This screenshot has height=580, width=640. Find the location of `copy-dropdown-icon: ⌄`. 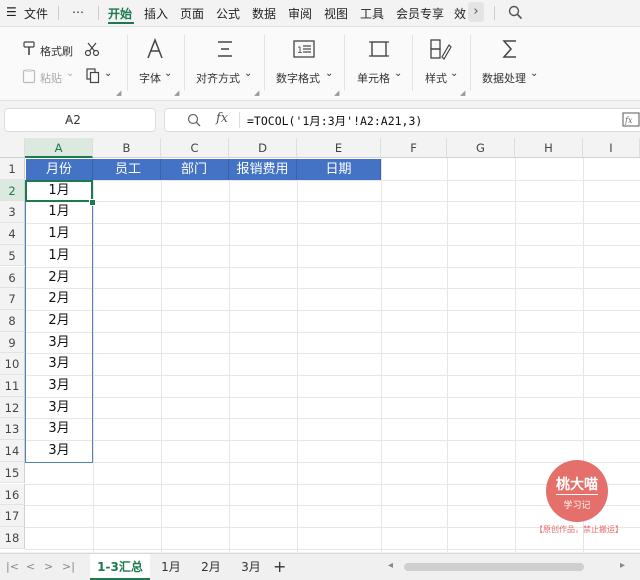

copy-dropdown-icon: ⌄ is located at coordinates (108, 73).